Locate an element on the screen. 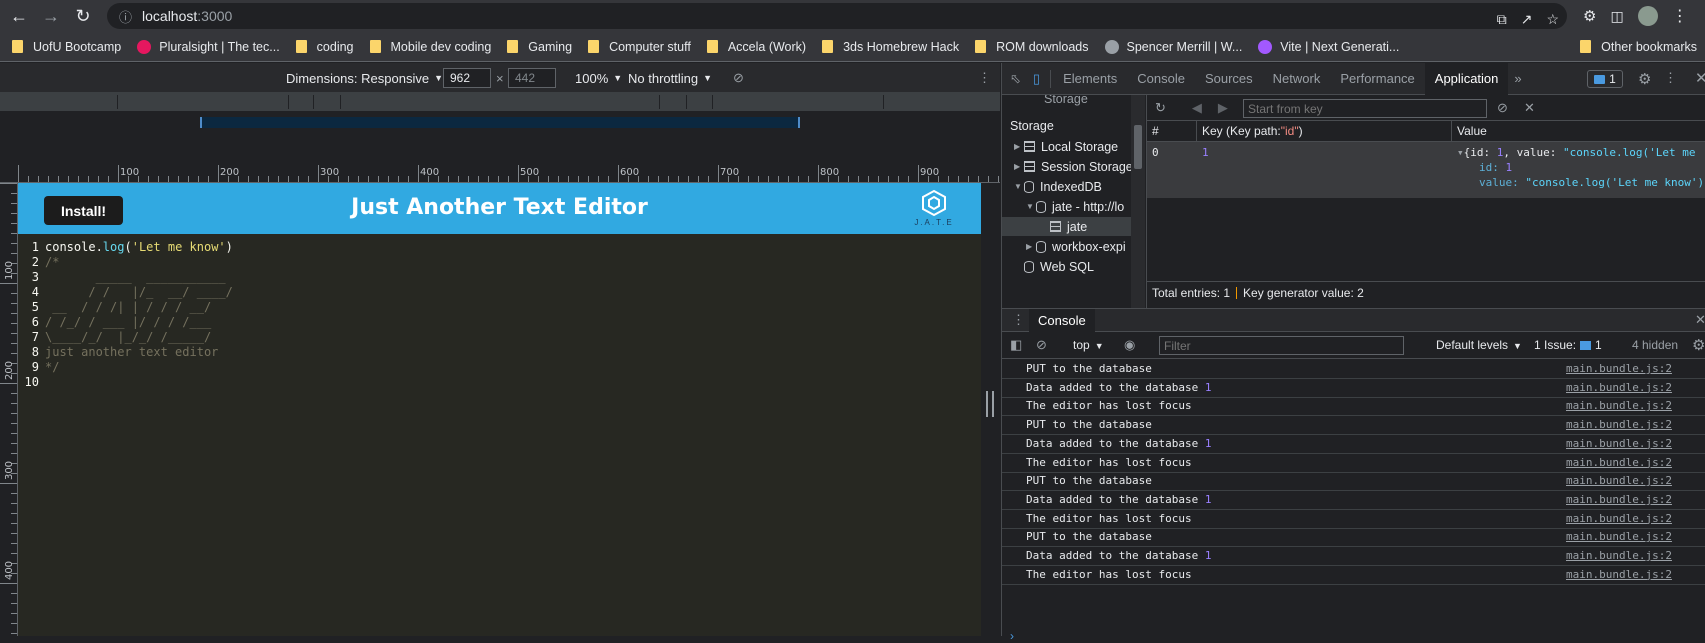 The image size is (1705, 643). open-in-app-icon: ⧉ is located at coordinates (1502, 19).